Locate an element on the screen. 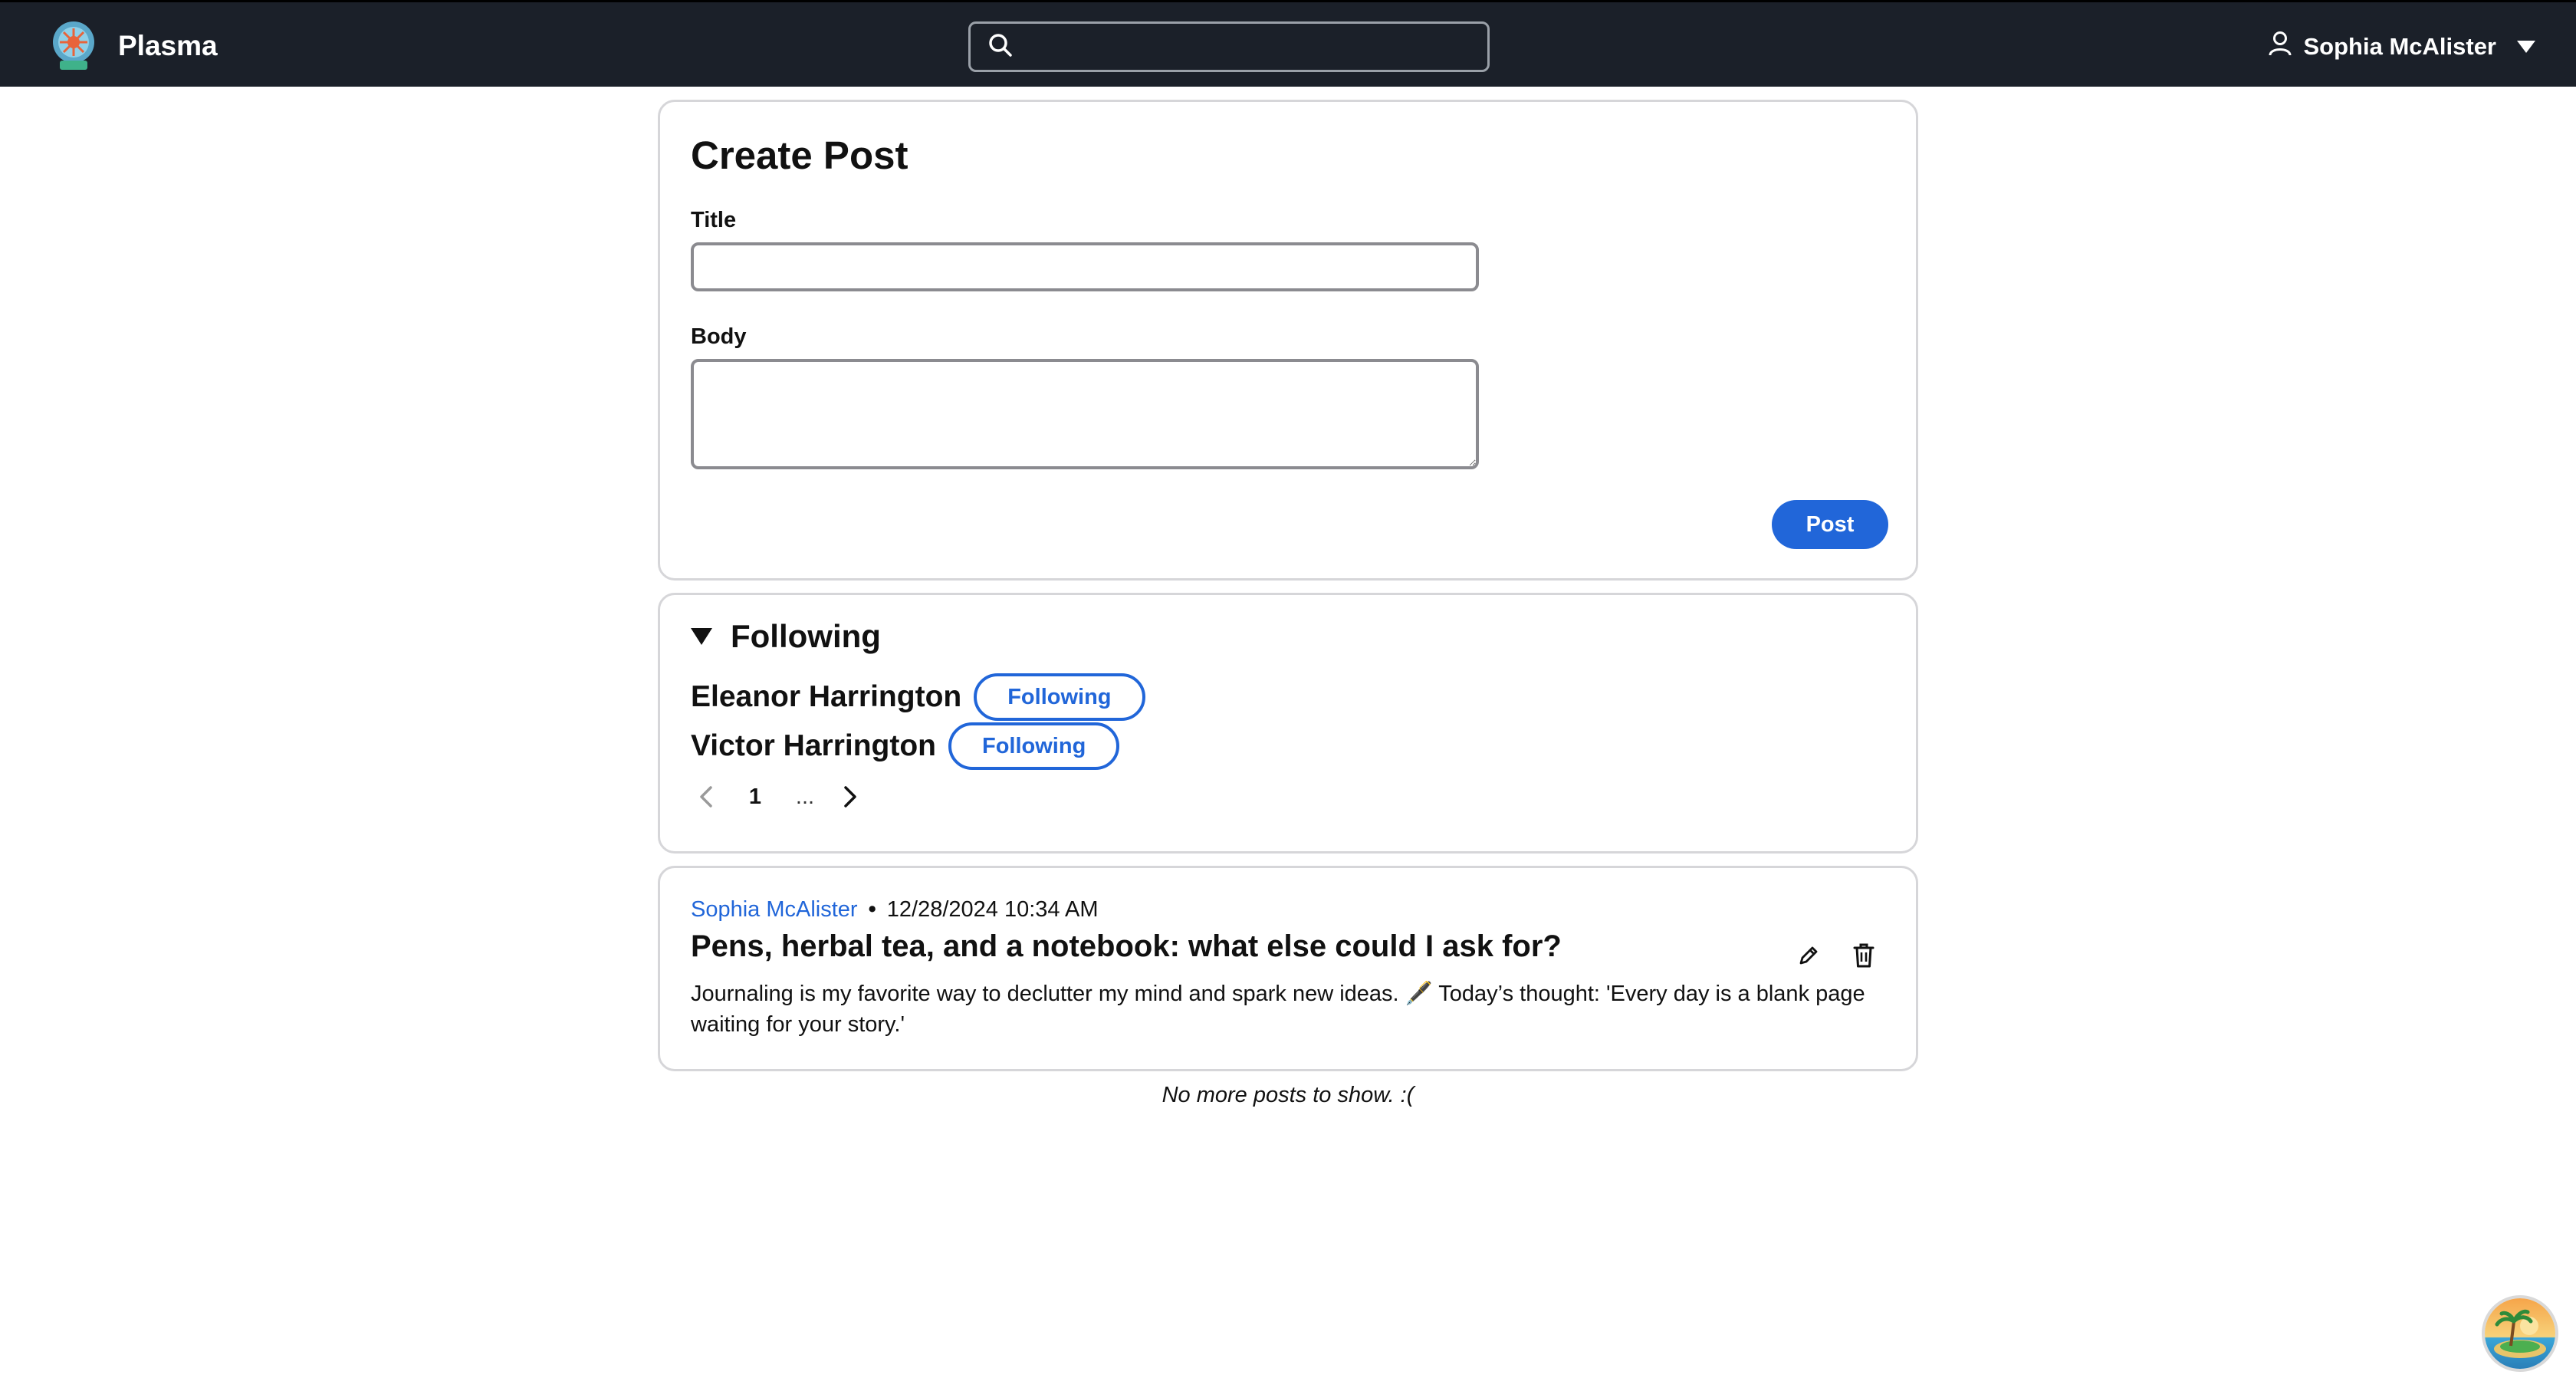 The width and height of the screenshot is (2576, 1388). post-meta: Sophia McAlister • 12/28/2024 10:34 AM is located at coordinates (895, 910).